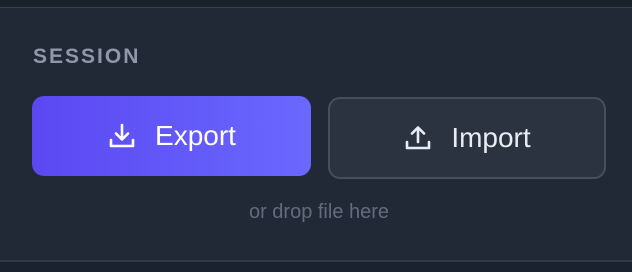  Describe the element at coordinates (195, 135) in the screenshot. I see `export-button-label: Export` at that location.